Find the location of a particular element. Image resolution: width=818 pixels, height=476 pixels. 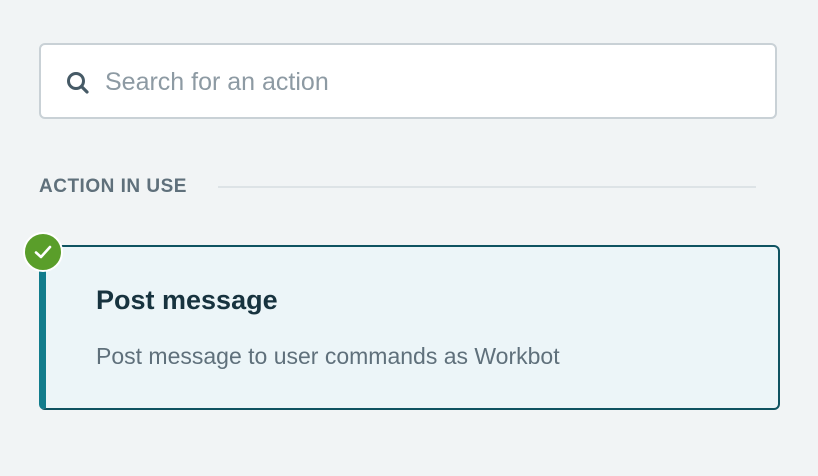

section-divider is located at coordinates (487, 187).